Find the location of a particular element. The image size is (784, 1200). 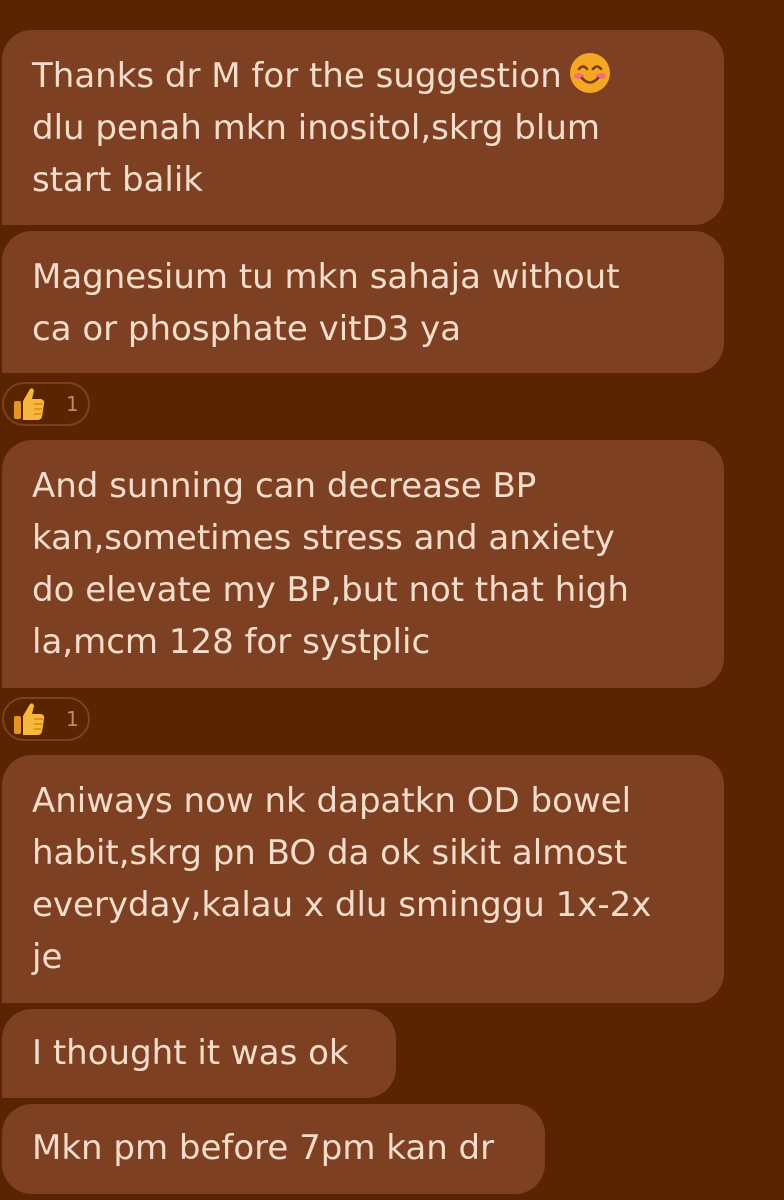

message-line: je is located at coordinates (47, 957).